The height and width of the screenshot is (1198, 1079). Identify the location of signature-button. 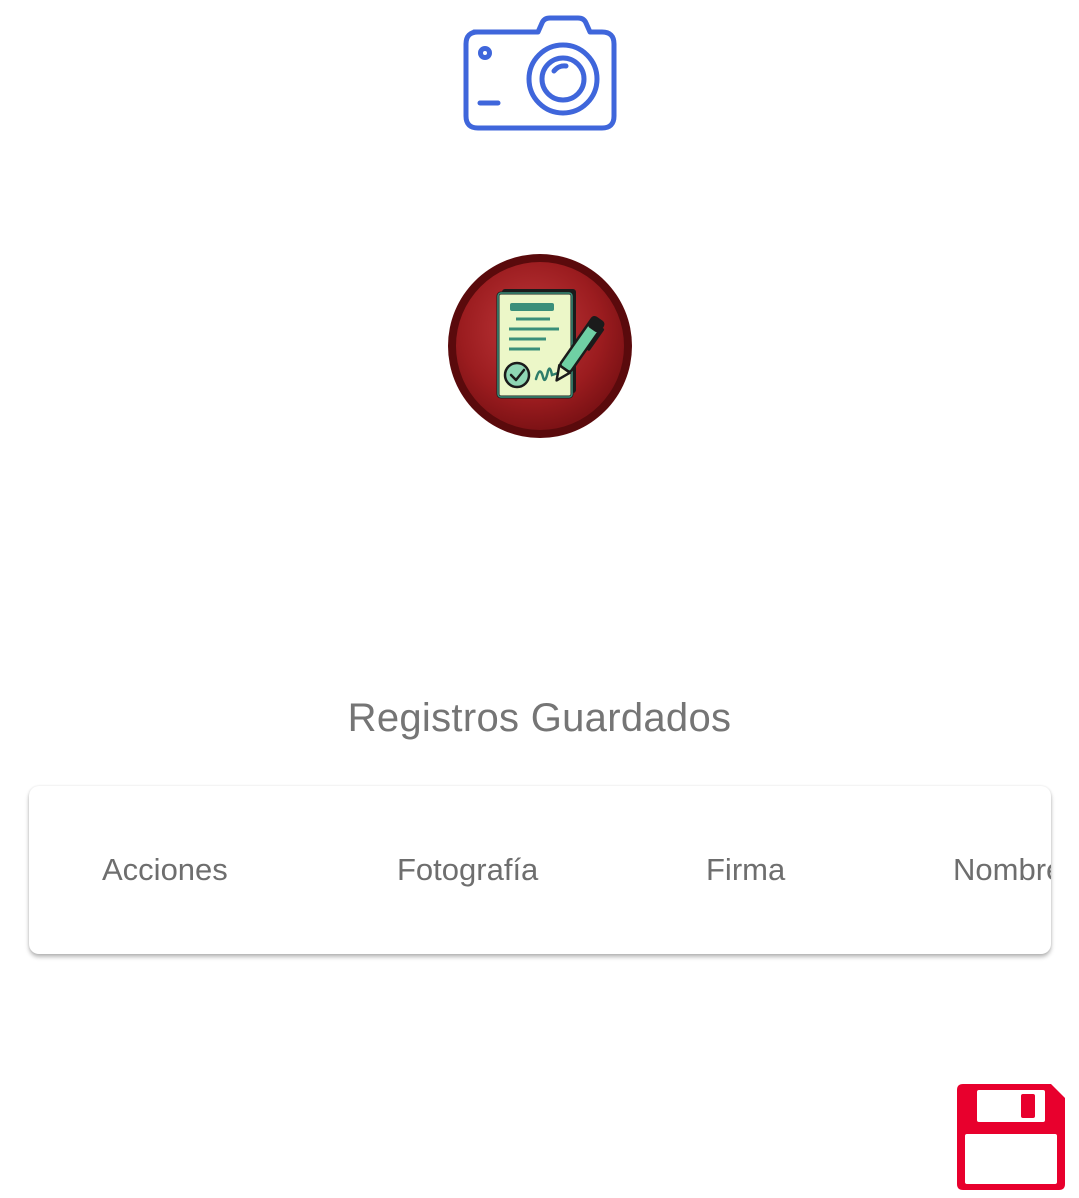
(540, 346).